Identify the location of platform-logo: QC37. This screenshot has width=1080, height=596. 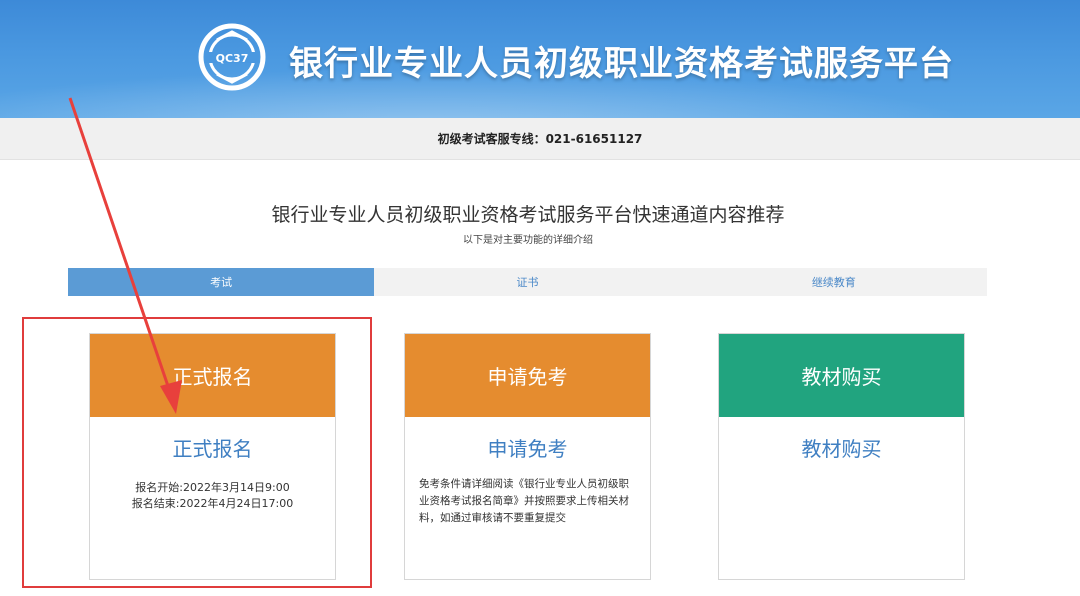
(232, 57).